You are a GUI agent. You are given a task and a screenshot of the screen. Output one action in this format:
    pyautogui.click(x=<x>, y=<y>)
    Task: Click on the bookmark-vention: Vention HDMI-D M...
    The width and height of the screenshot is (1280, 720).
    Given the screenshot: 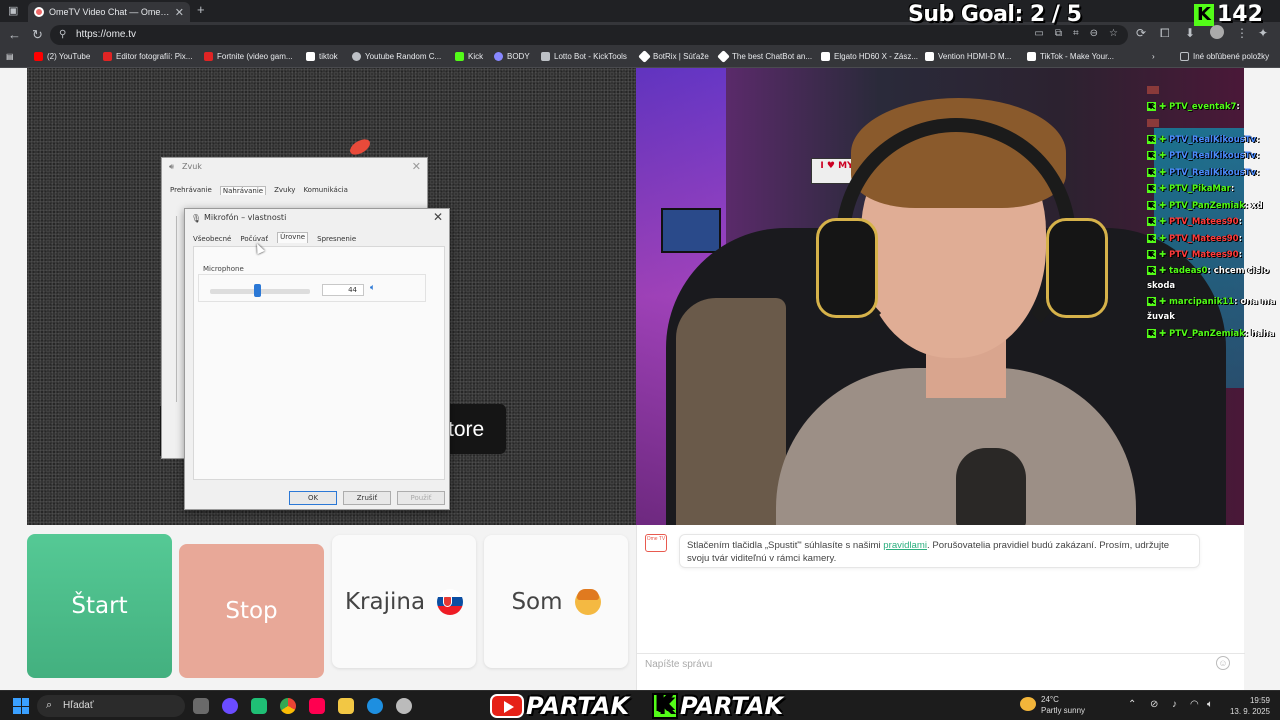 What is the action you would take?
    pyautogui.click(x=968, y=56)
    